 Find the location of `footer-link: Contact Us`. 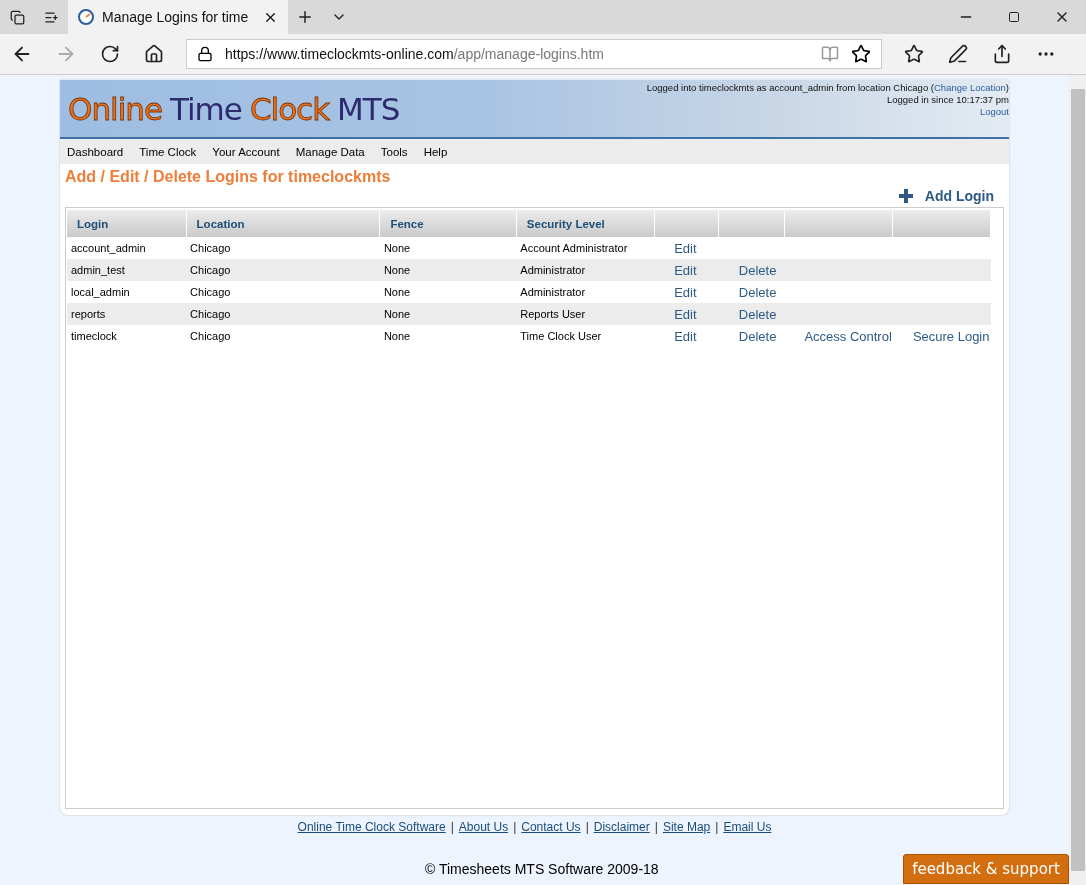

footer-link: Contact Us is located at coordinates (551, 827).